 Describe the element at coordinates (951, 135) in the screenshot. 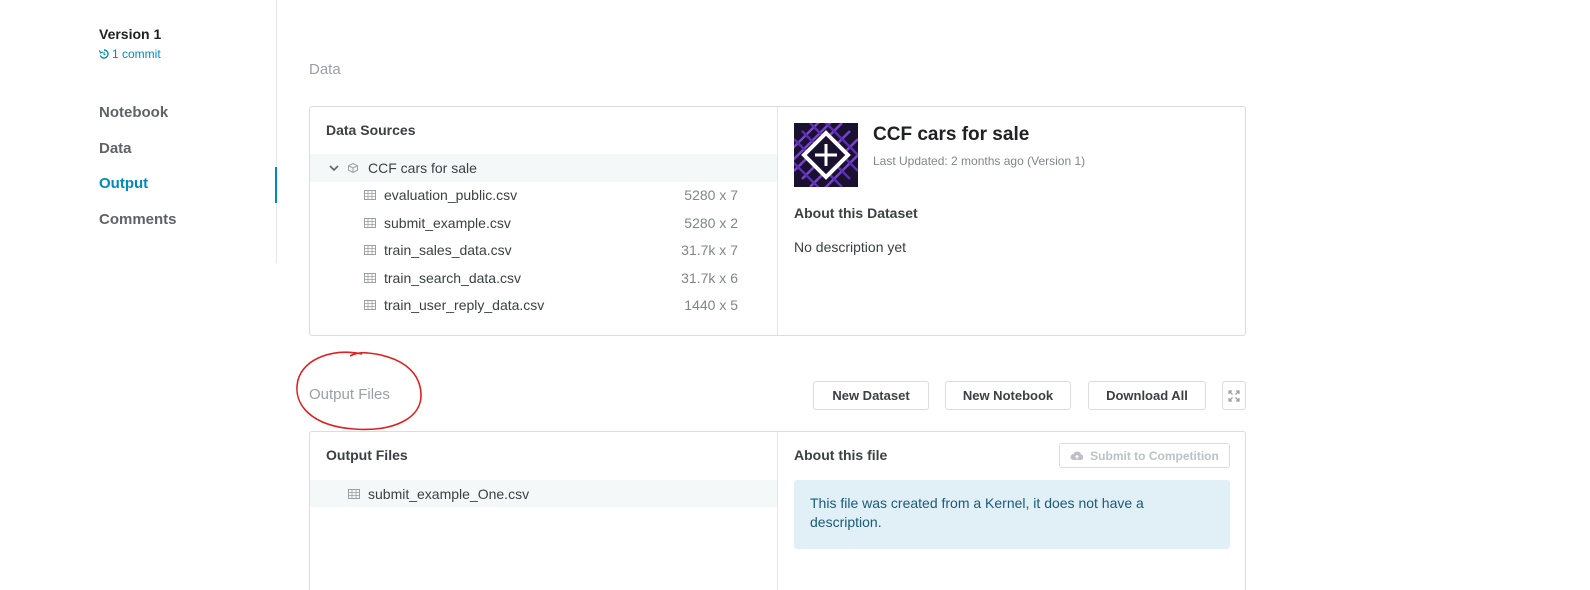

I see `dataset-title: CCF cars for sale` at that location.